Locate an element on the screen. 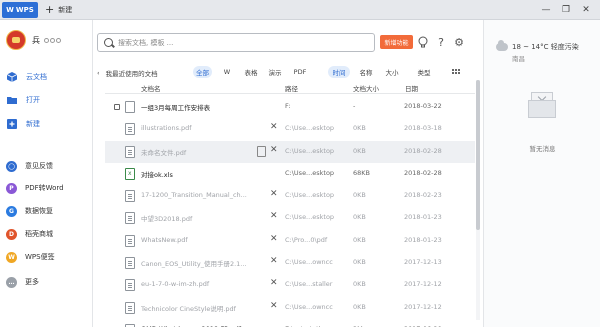  sidebar-item-cloud-docs: 云文档 is located at coordinates (26, 77).